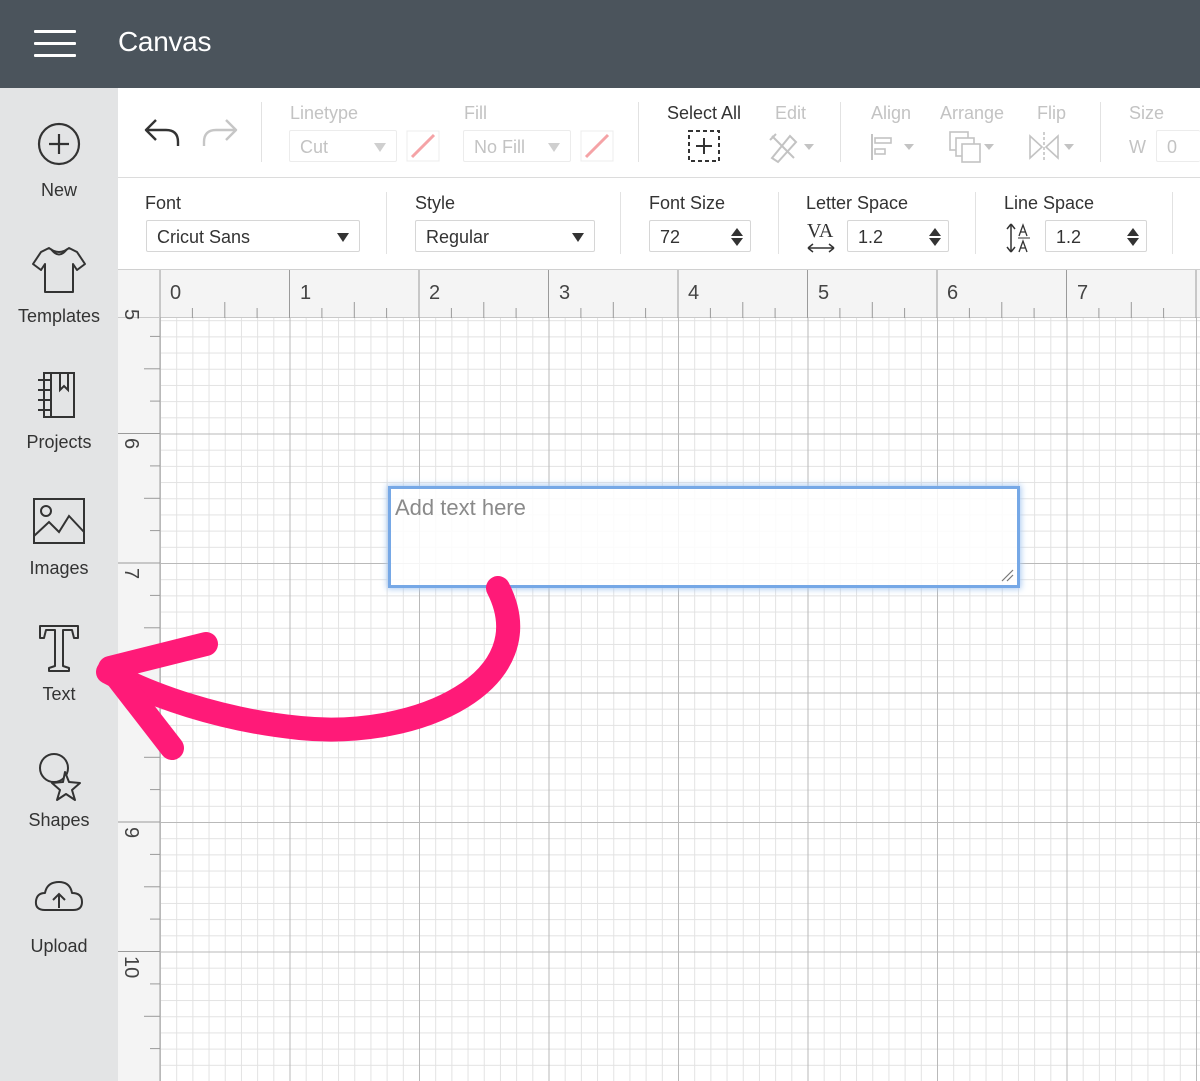  I want to click on fill-color-swatch, so click(597, 146).